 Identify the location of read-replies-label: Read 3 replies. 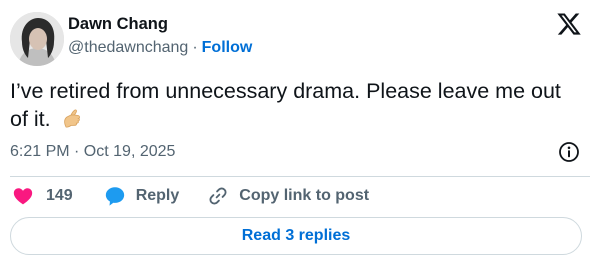
(296, 235).